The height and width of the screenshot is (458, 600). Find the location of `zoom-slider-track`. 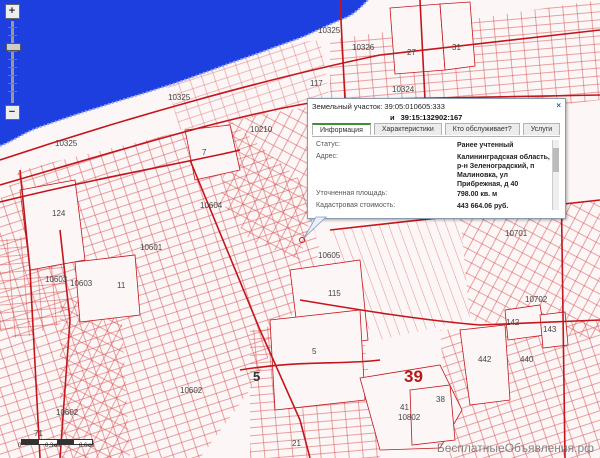

zoom-slider-track is located at coordinates (13, 62).